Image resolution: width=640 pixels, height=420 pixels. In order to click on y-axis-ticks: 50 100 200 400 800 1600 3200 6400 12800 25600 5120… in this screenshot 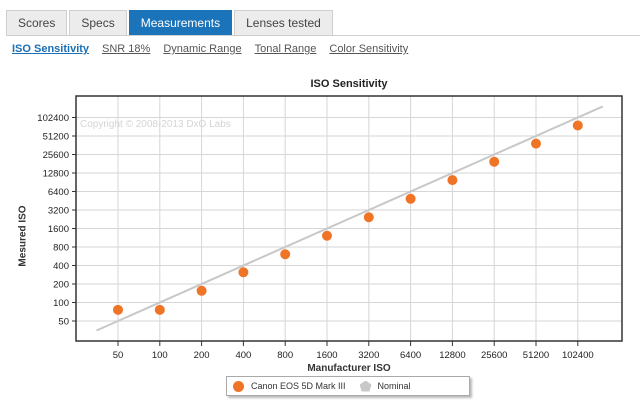, I will do `click(56, 220)`.